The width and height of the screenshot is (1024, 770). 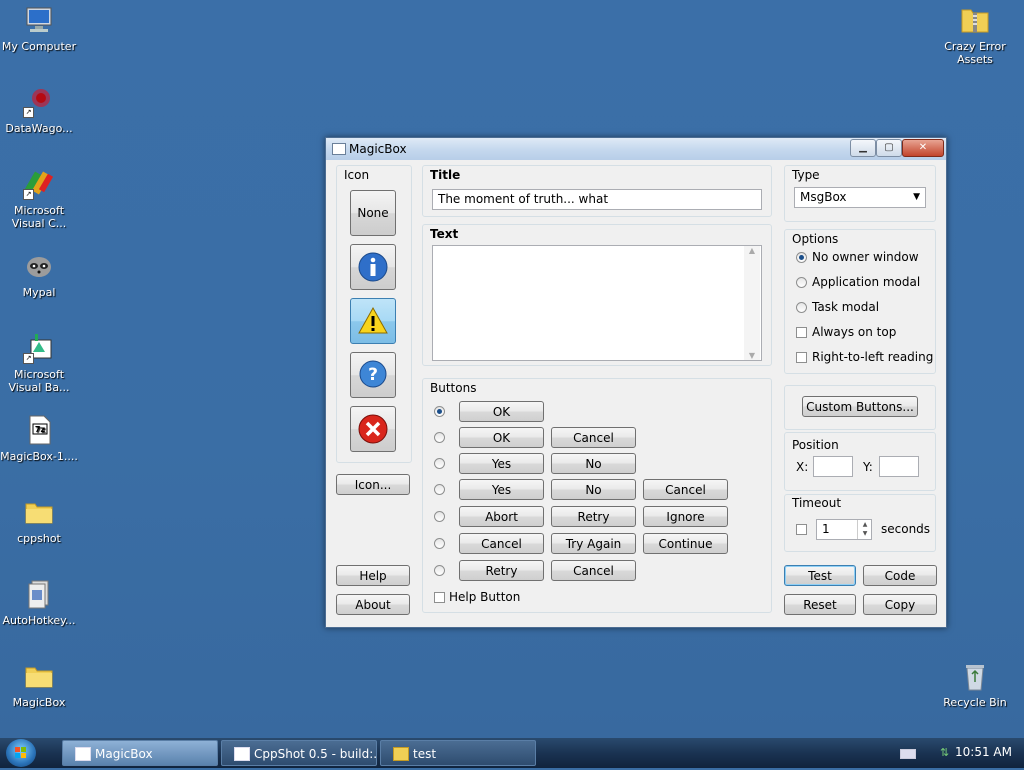 I want to click on preview-abort-button: Abort, so click(x=501, y=516).